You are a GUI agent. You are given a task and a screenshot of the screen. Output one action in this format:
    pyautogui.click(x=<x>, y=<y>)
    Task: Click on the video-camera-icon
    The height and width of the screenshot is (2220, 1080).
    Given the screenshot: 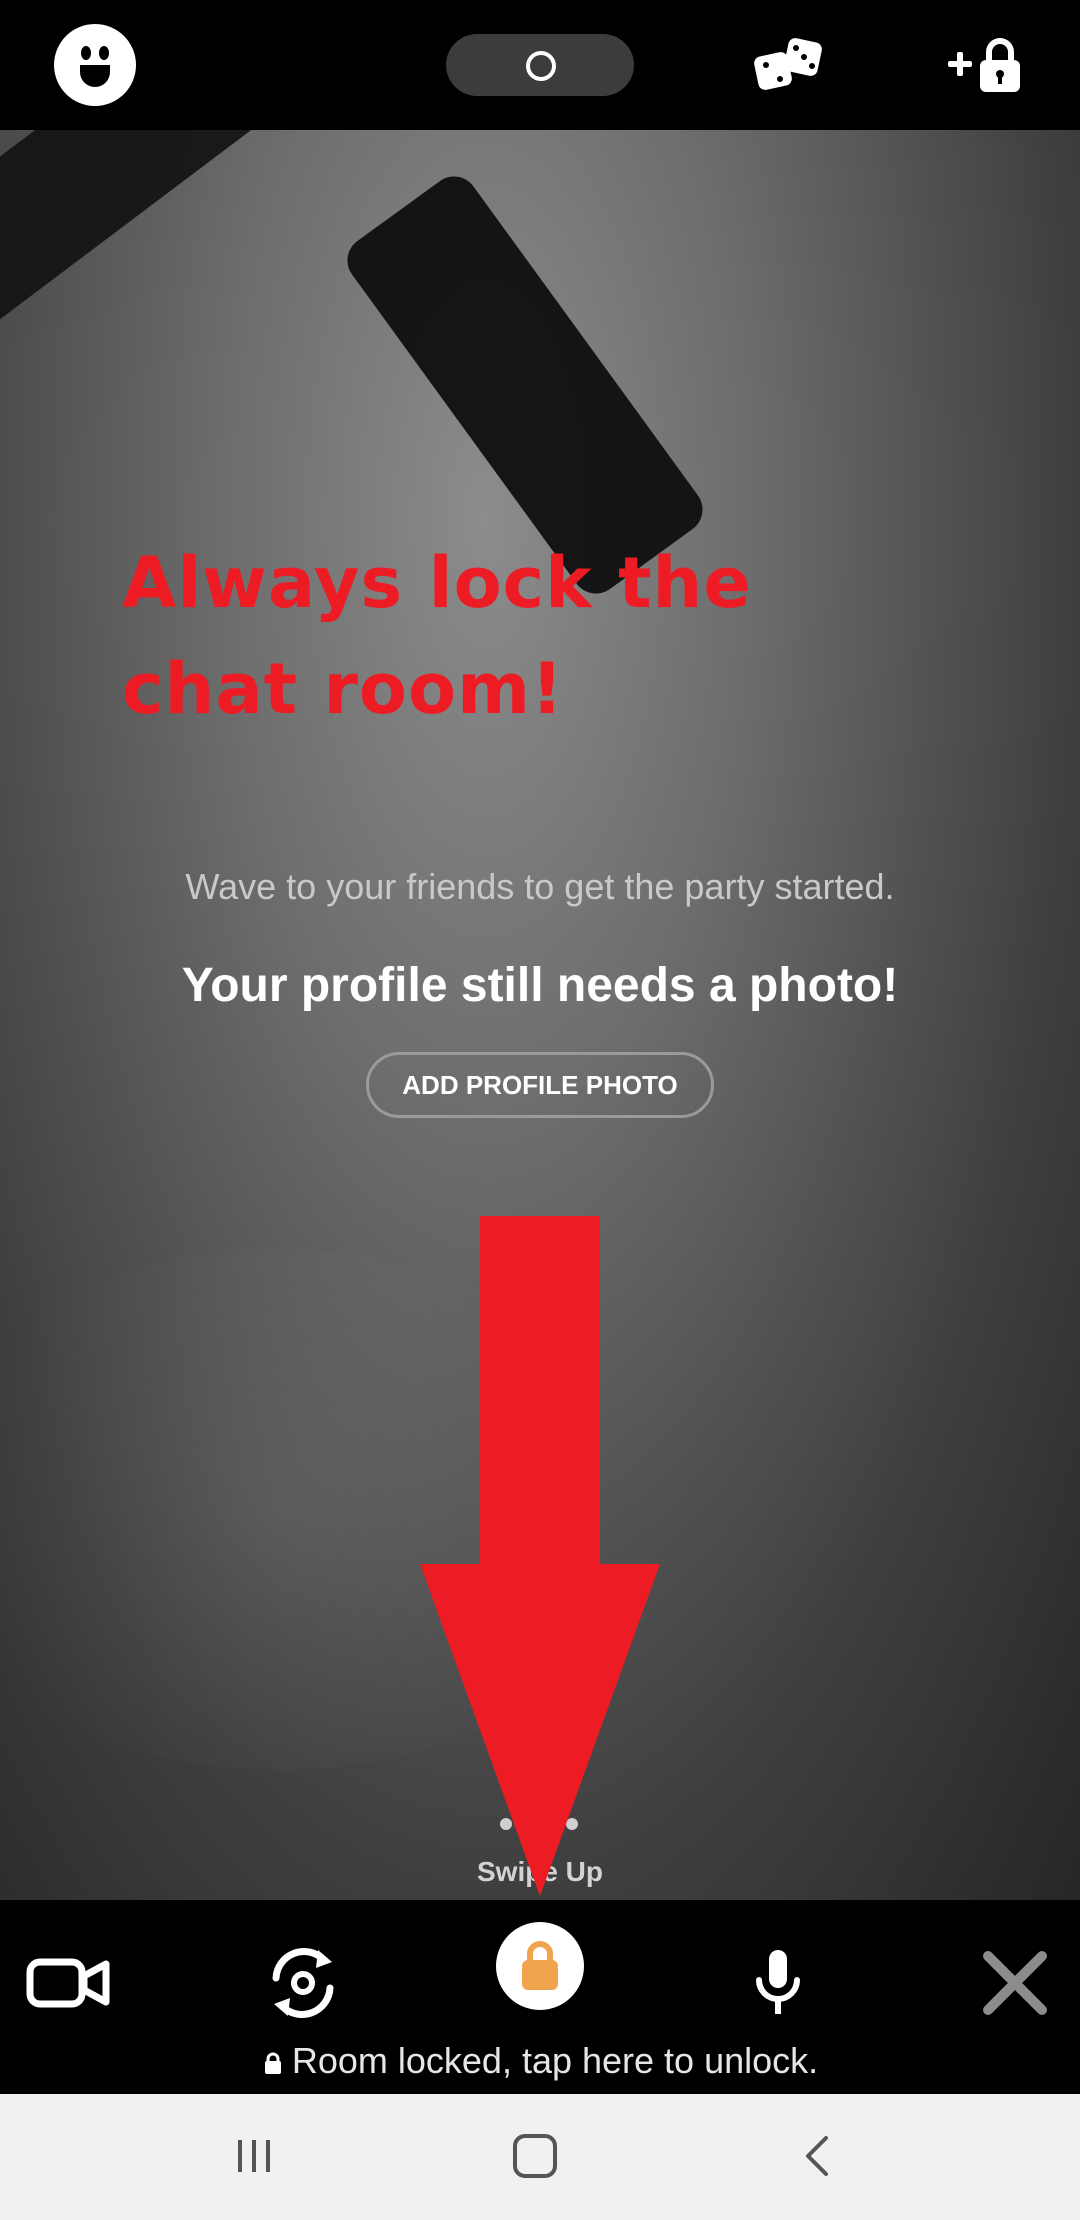 What is the action you would take?
    pyautogui.click(x=67, y=1983)
    